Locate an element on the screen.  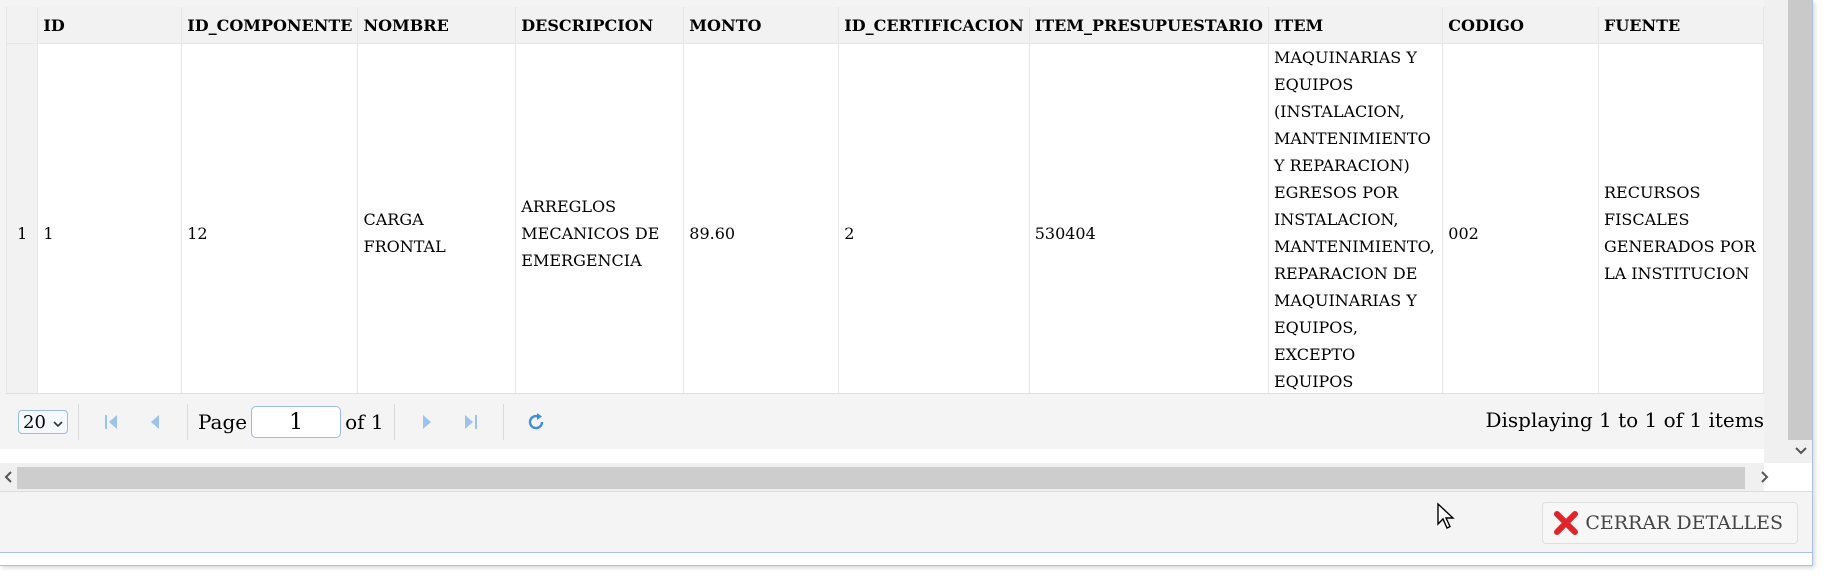
page-of-label: of 1 is located at coordinates (364, 422).